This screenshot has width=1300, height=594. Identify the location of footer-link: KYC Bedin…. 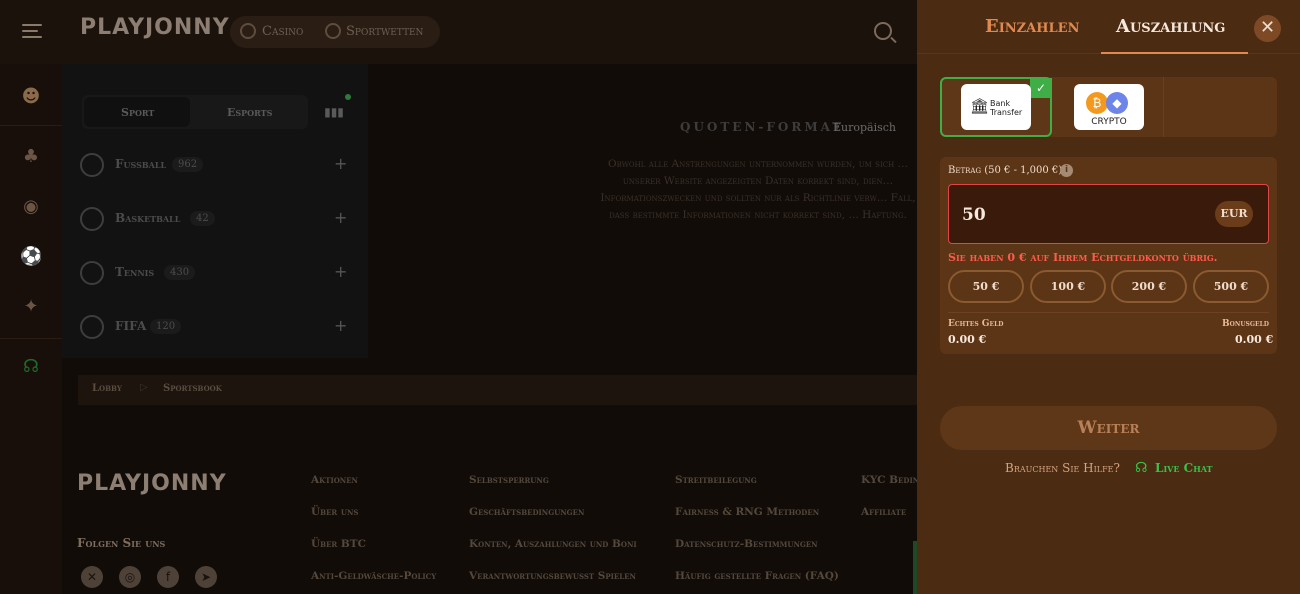
(889, 480).